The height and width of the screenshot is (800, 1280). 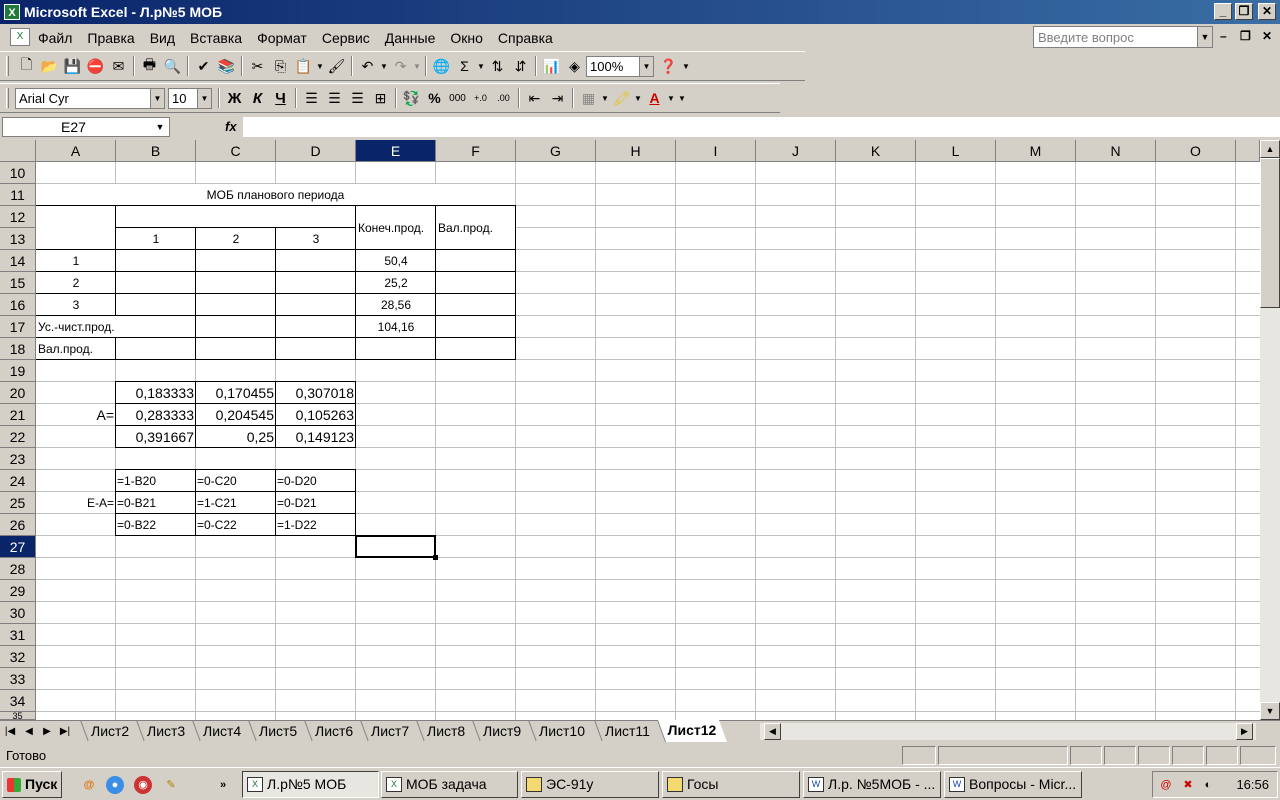 What do you see at coordinates (18, 393) in the screenshot?
I see `row-header-20: 20` at bounding box center [18, 393].